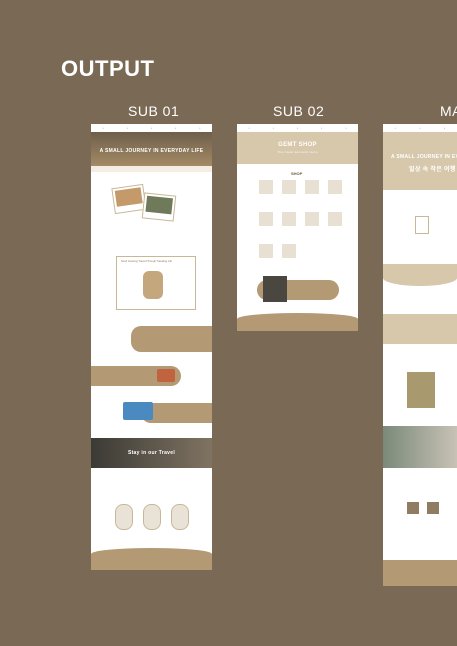  What do you see at coordinates (151, 559) in the screenshot?
I see `sub01-footer` at bounding box center [151, 559].